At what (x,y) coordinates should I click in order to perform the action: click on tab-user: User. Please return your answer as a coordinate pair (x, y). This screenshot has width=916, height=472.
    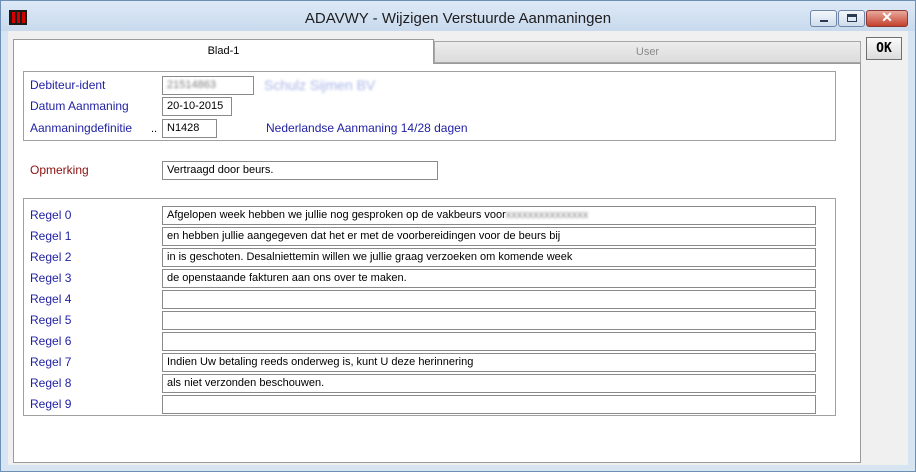
    Looking at the image, I should click on (647, 52).